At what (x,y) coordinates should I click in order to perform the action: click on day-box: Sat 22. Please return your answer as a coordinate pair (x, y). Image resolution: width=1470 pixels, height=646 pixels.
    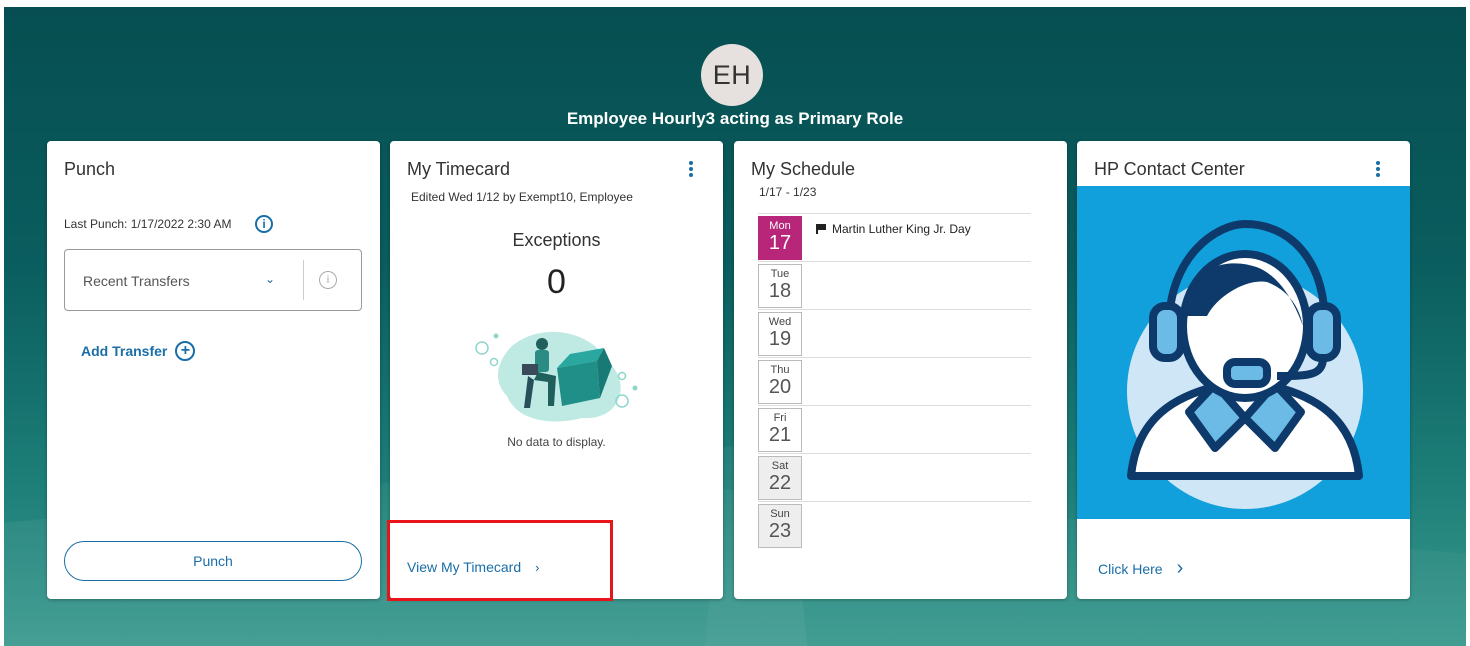
    Looking at the image, I should click on (780, 478).